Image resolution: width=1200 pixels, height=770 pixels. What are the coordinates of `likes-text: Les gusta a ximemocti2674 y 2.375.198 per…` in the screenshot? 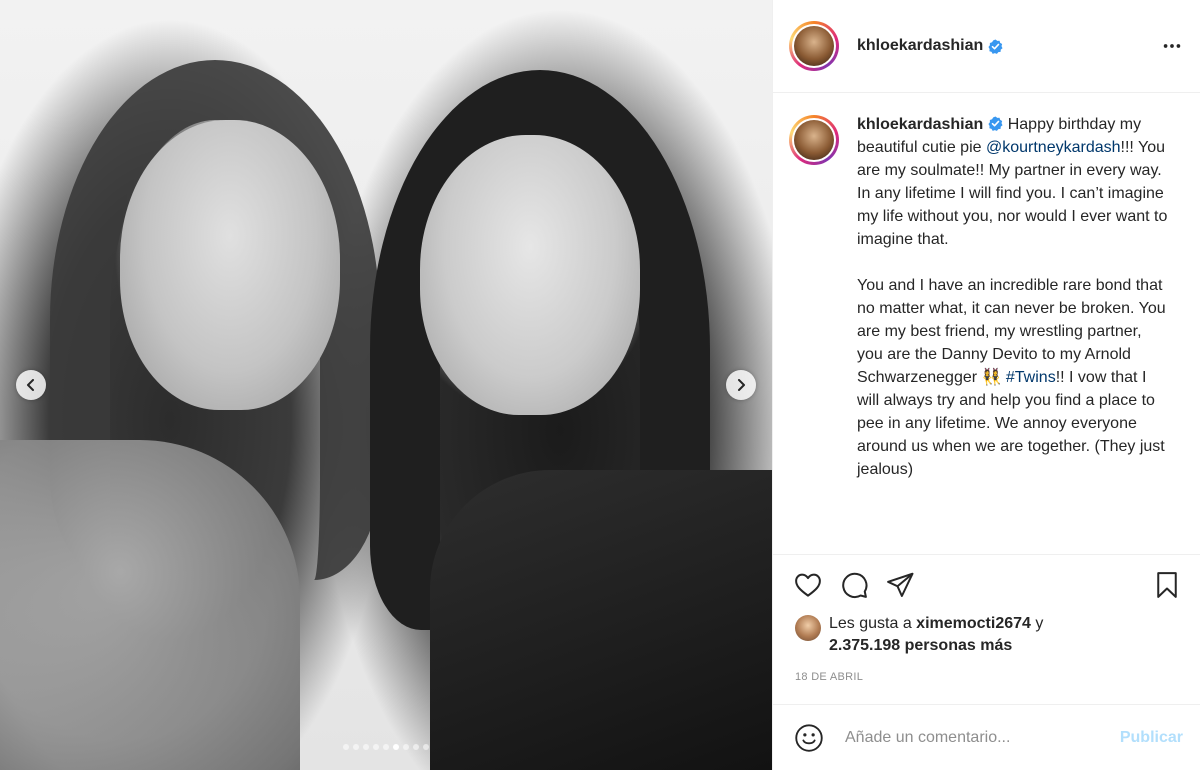 It's located at (936, 635).